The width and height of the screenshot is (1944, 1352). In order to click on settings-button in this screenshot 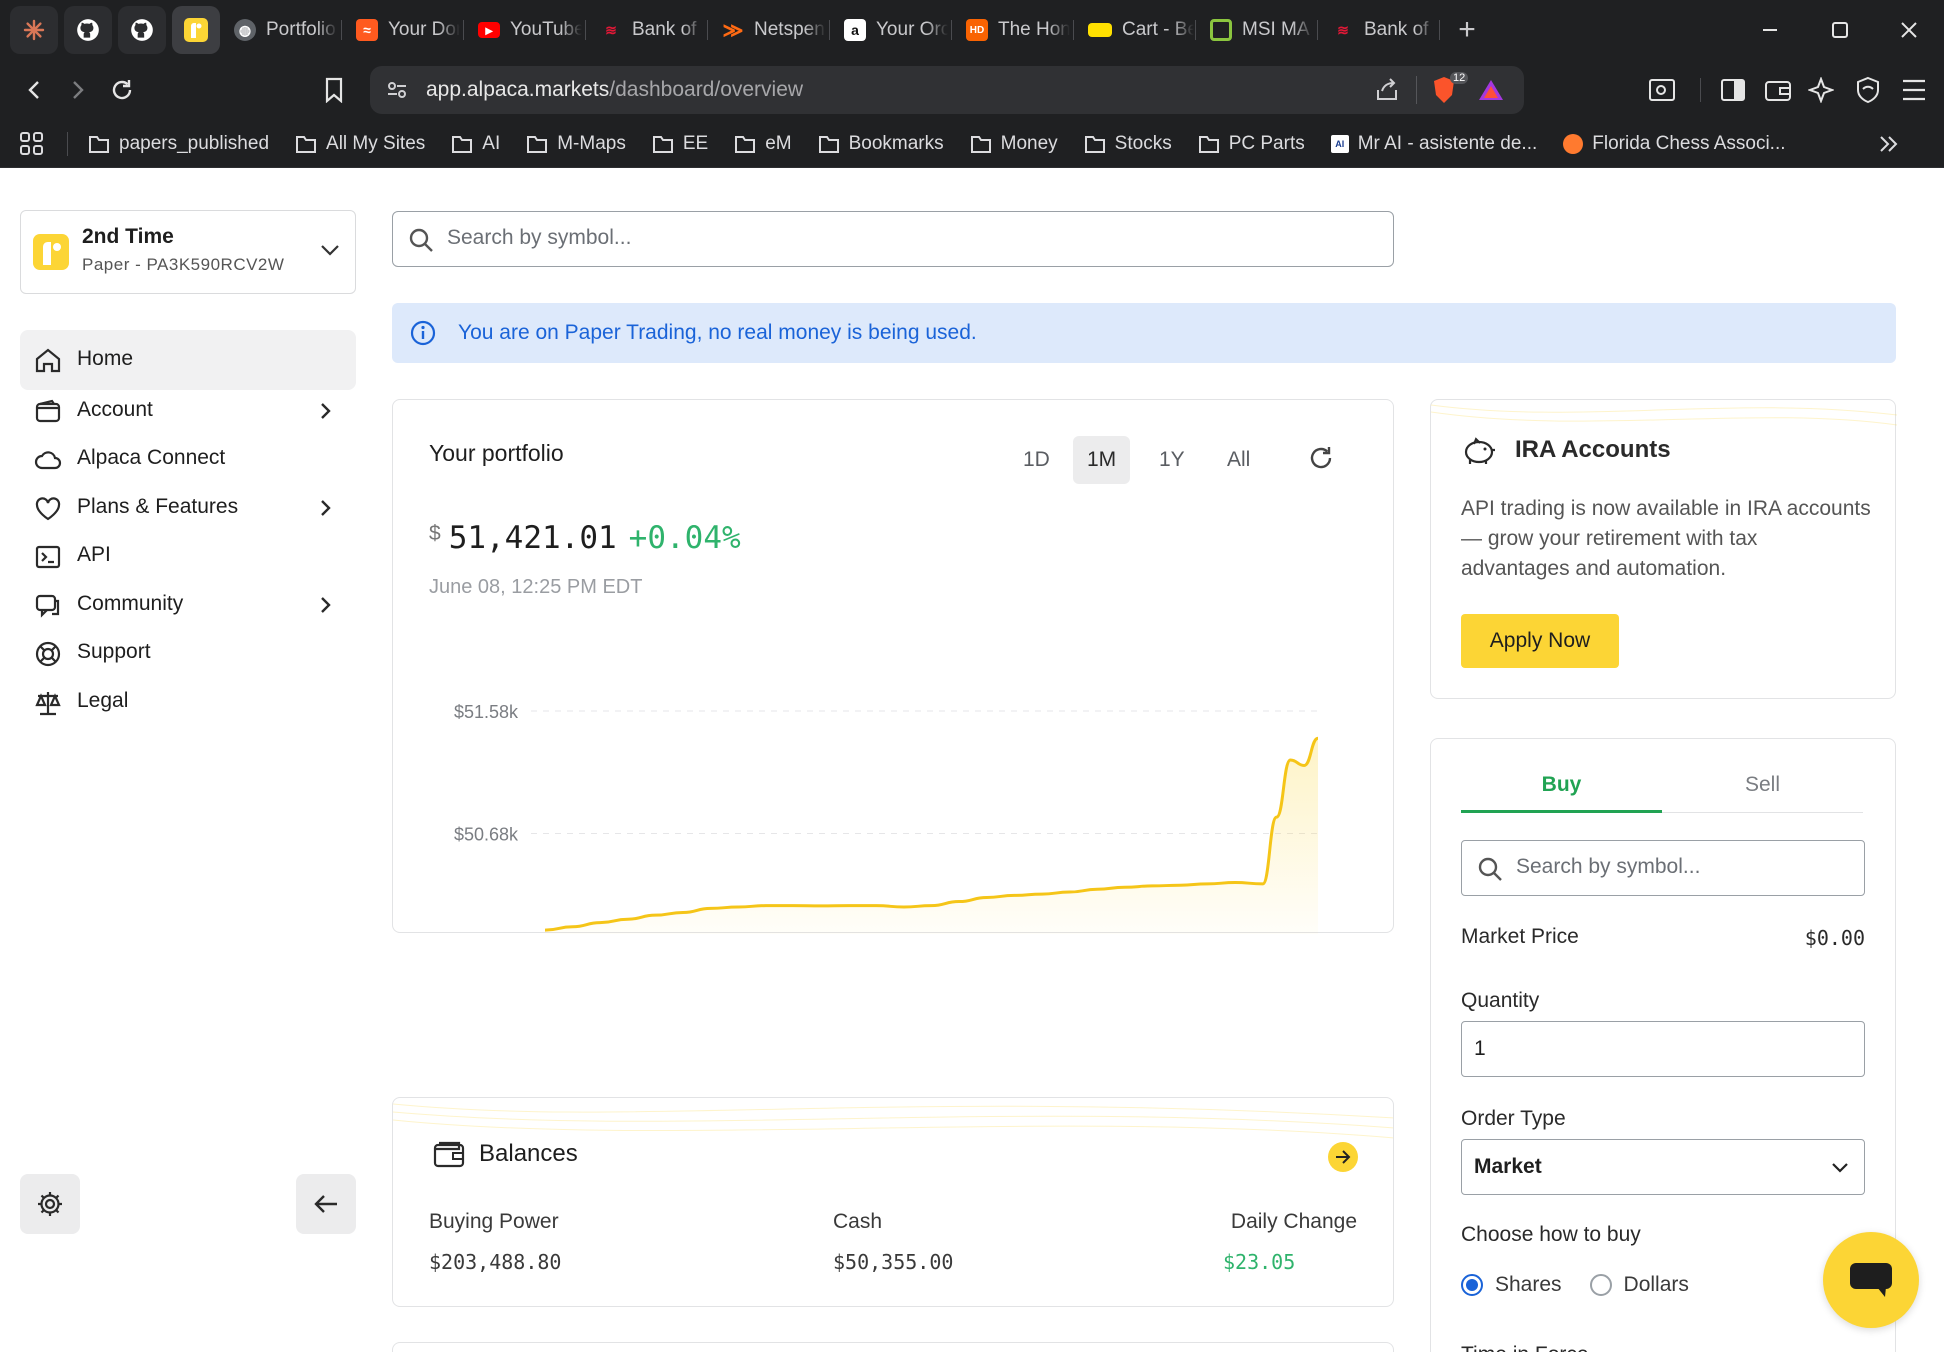, I will do `click(50, 1204)`.